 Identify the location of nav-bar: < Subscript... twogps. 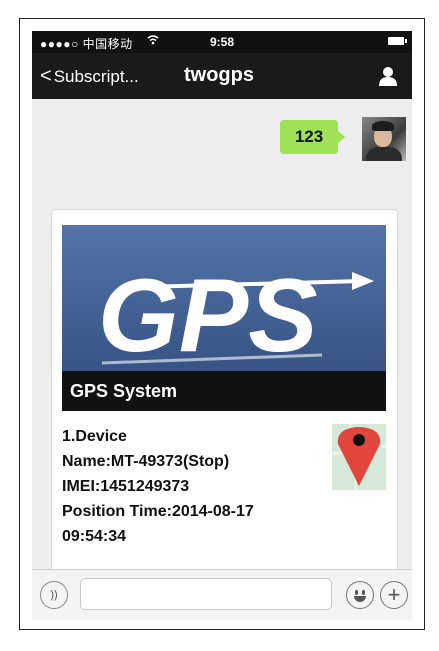
(222, 76).